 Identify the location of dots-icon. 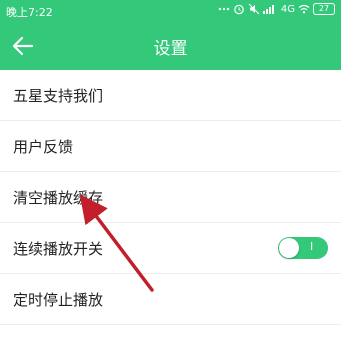
(224, 9).